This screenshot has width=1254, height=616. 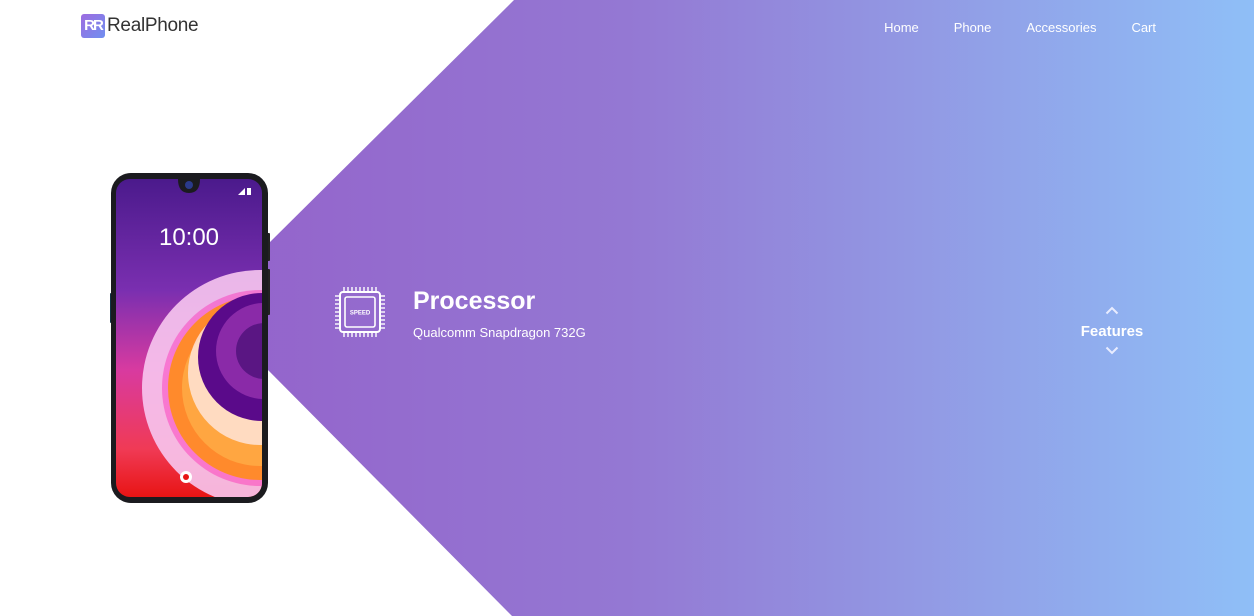 I want to click on phone-image: 10:00, so click(x=190, y=341).